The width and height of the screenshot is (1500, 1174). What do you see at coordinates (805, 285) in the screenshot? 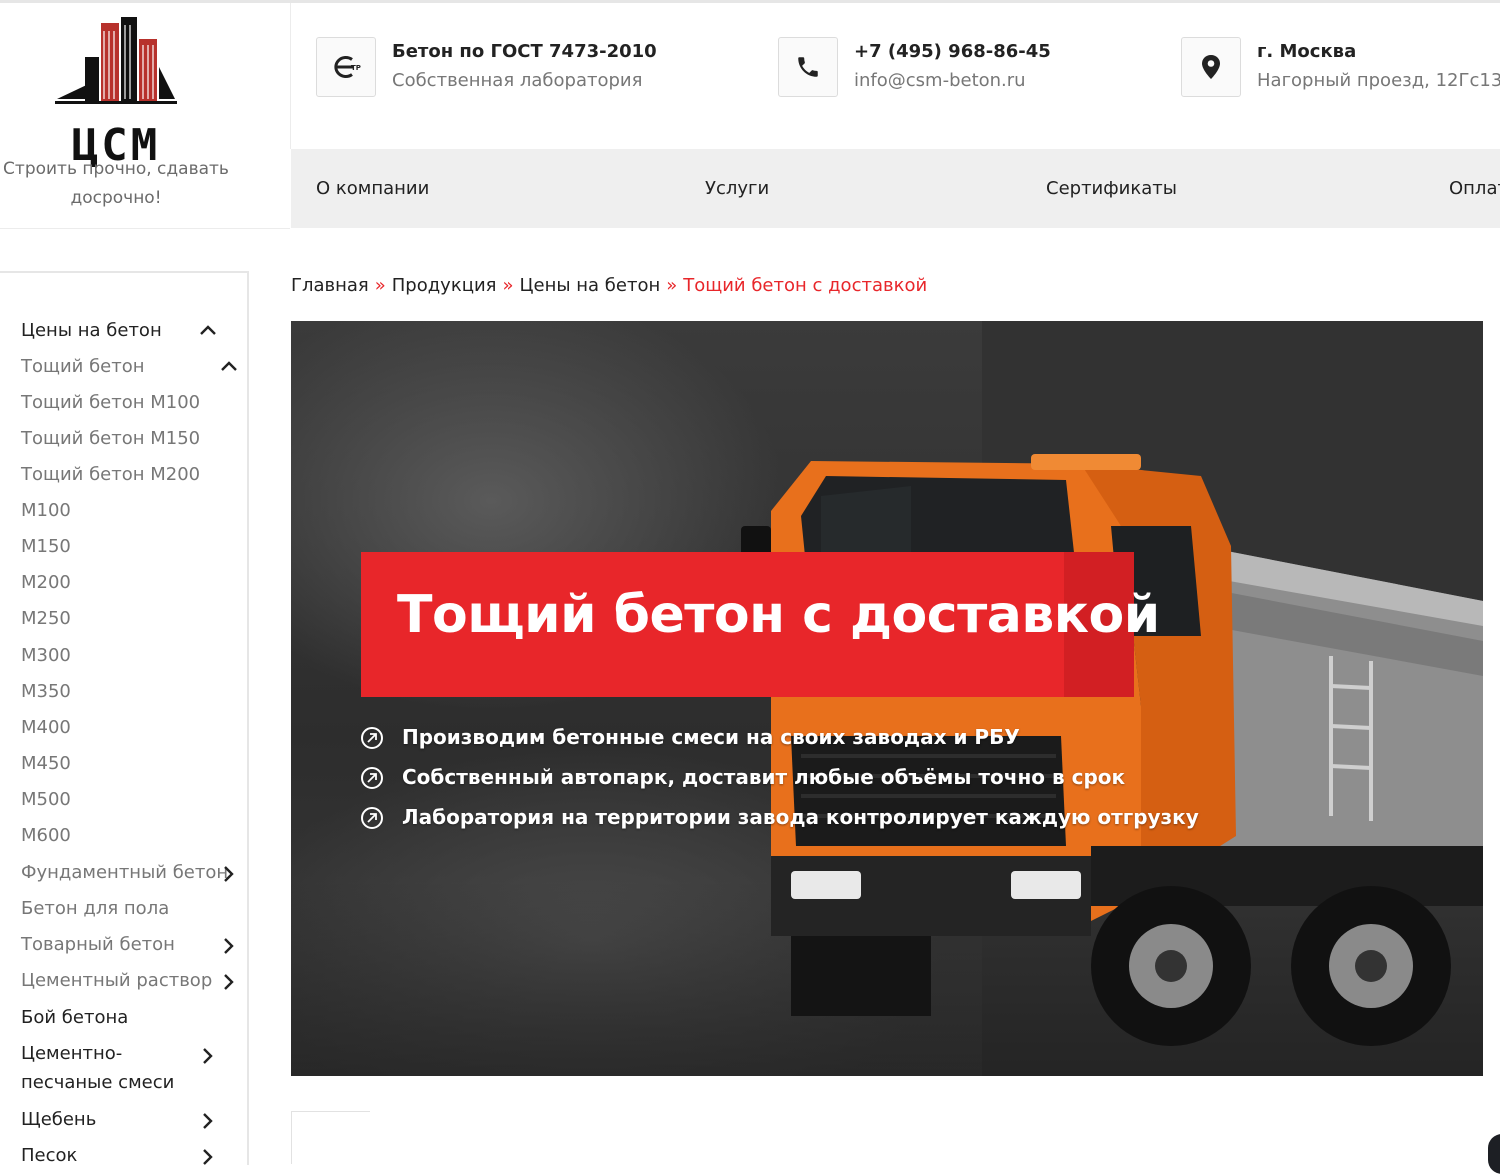
I see `breadcrumb-current: Тощий бетон с доставкой` at bounding box center [805, 285].